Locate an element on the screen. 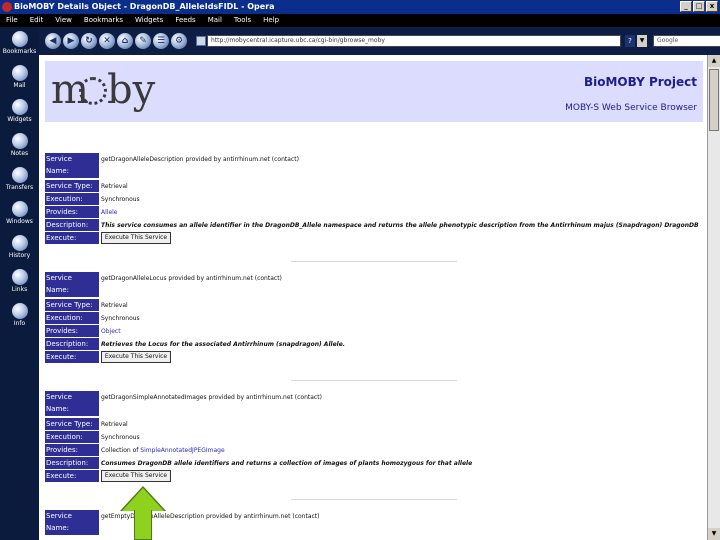  vertical-scrollbar: ▲ ▼ is located at coordinates (713, 297).